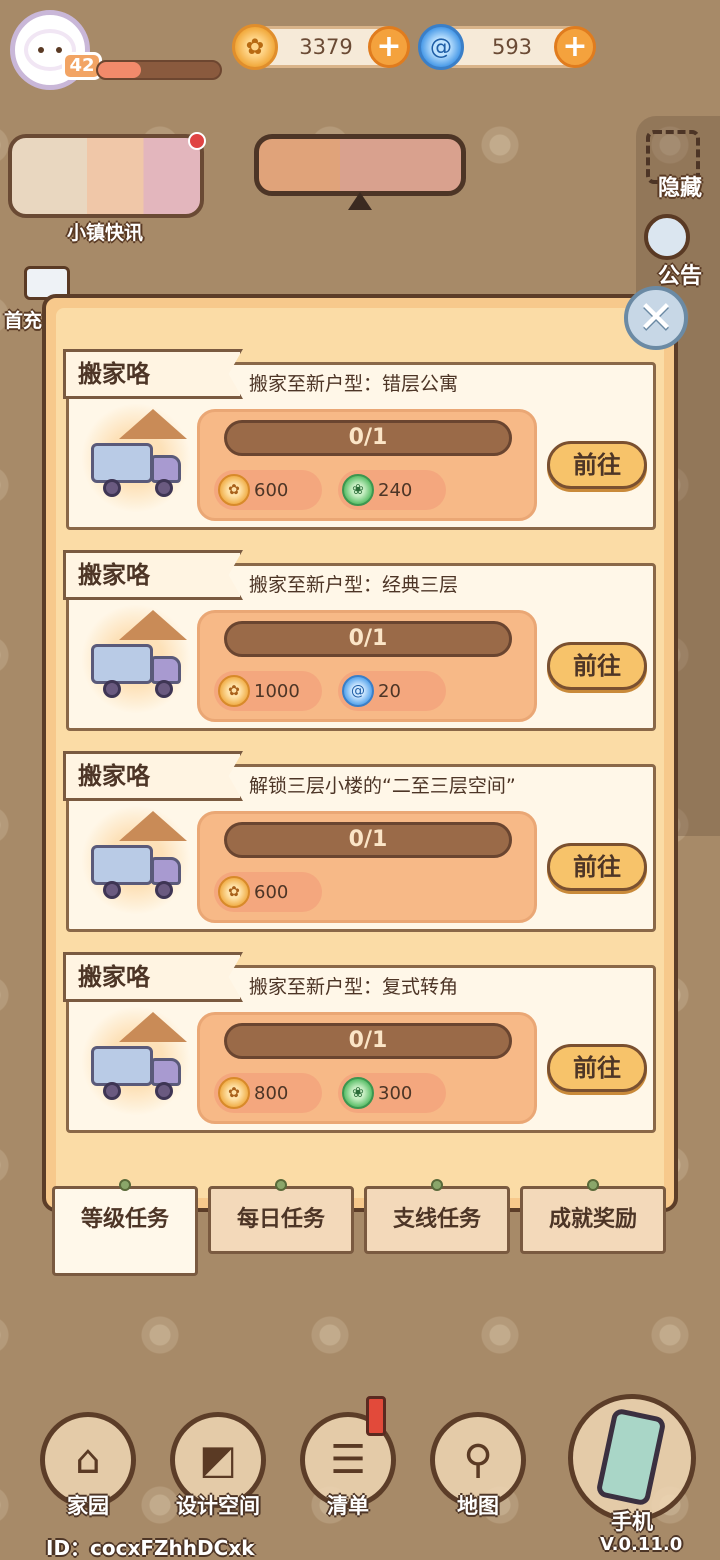  I want to click on task-progress-panel: 0/1 ✿ 600, so click(367, 867).